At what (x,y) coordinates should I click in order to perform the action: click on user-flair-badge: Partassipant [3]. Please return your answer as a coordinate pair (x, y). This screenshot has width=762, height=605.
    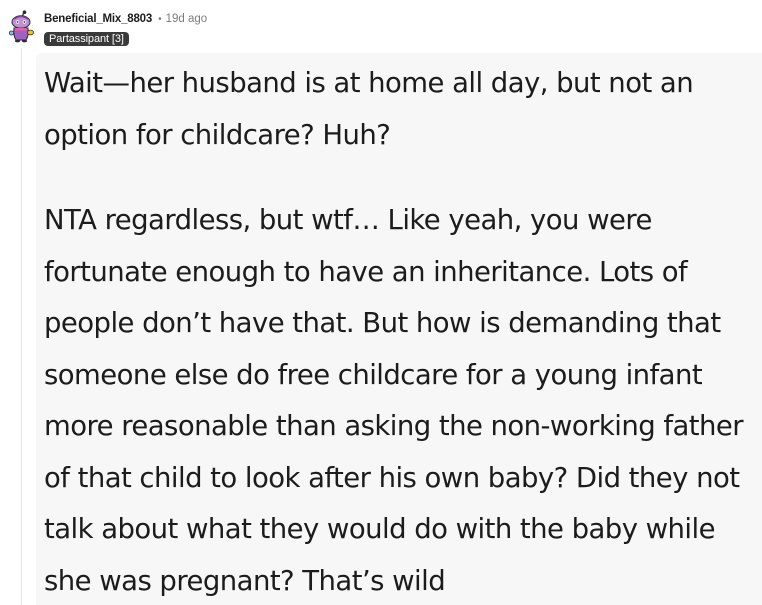
    Looking at the image, I should click on (86, 39).